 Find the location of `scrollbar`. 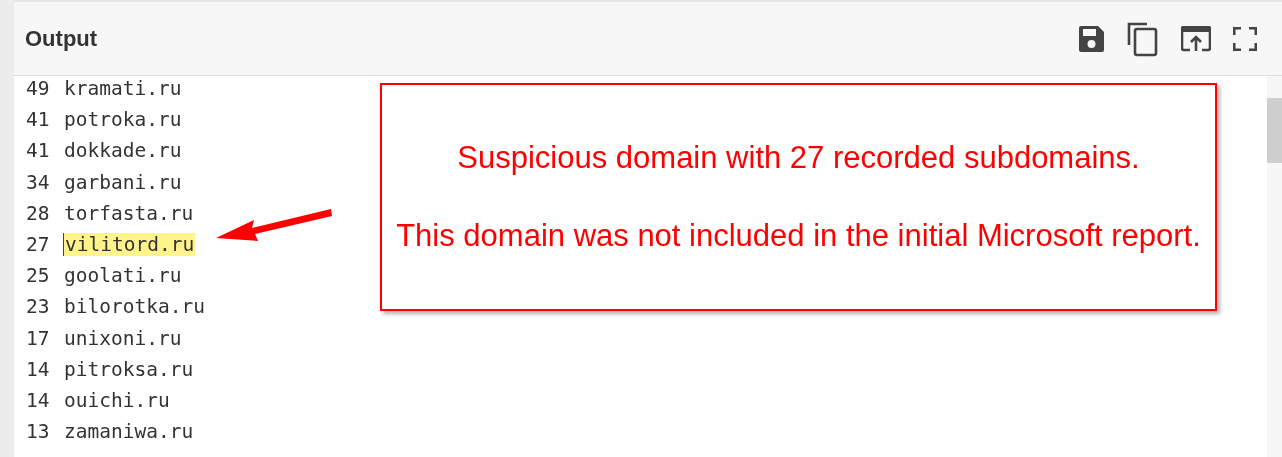

scrollbar is located at coordinates (1274, 266).